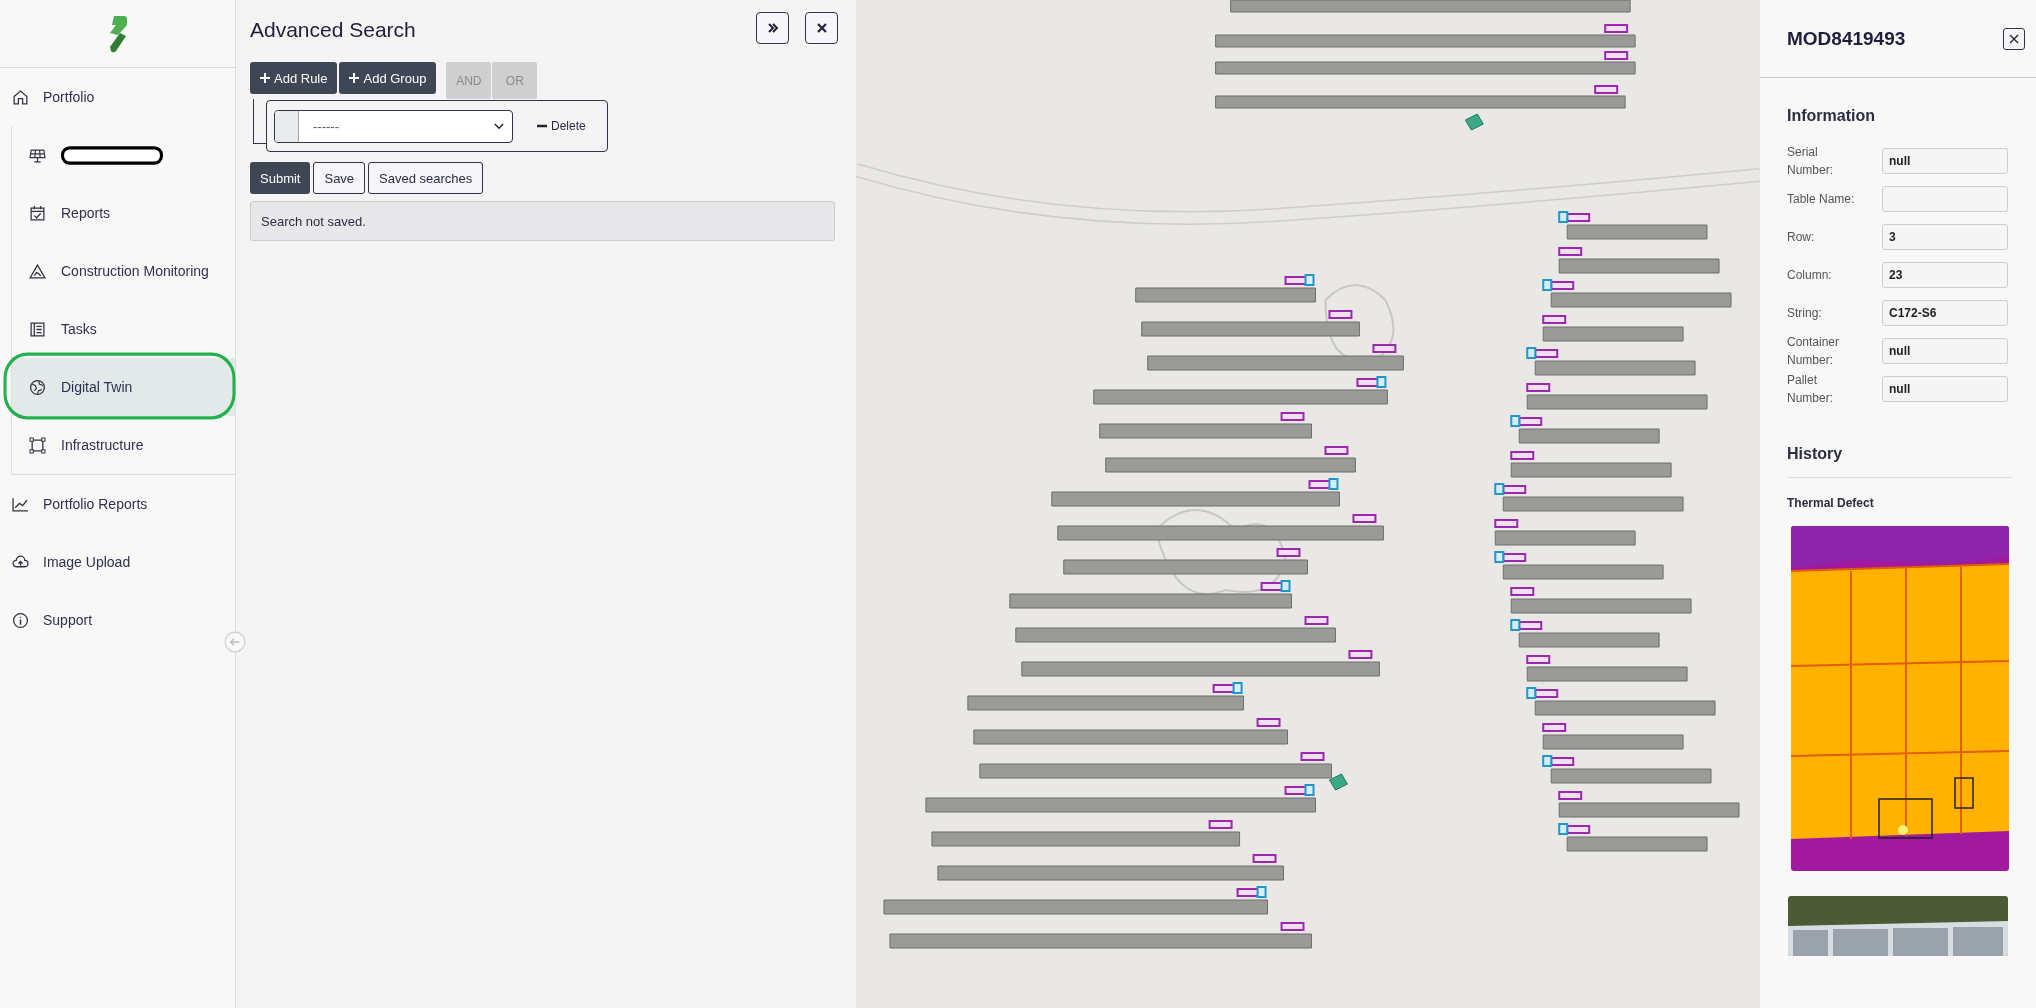 Image resolution: width=2036 pixels, height=1008 pixels. I want to click on history-title: Thermal Defect, so click(1831, 503).